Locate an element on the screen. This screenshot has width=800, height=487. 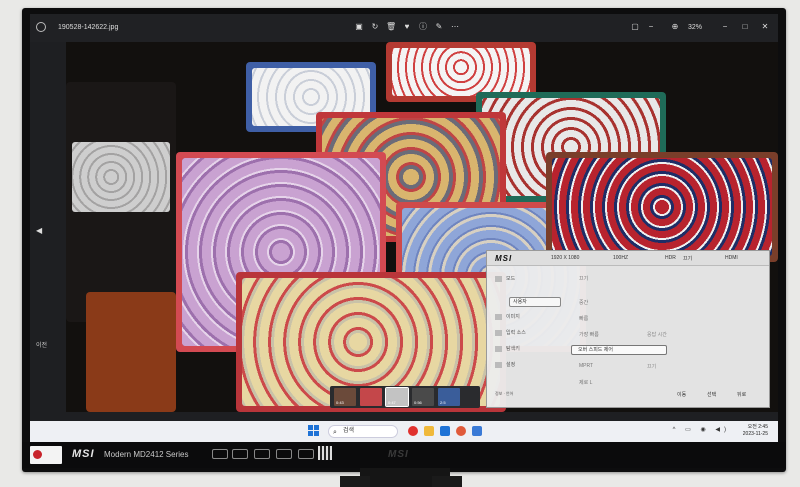
minimize-icon: − is located at coordinates (725, 27).